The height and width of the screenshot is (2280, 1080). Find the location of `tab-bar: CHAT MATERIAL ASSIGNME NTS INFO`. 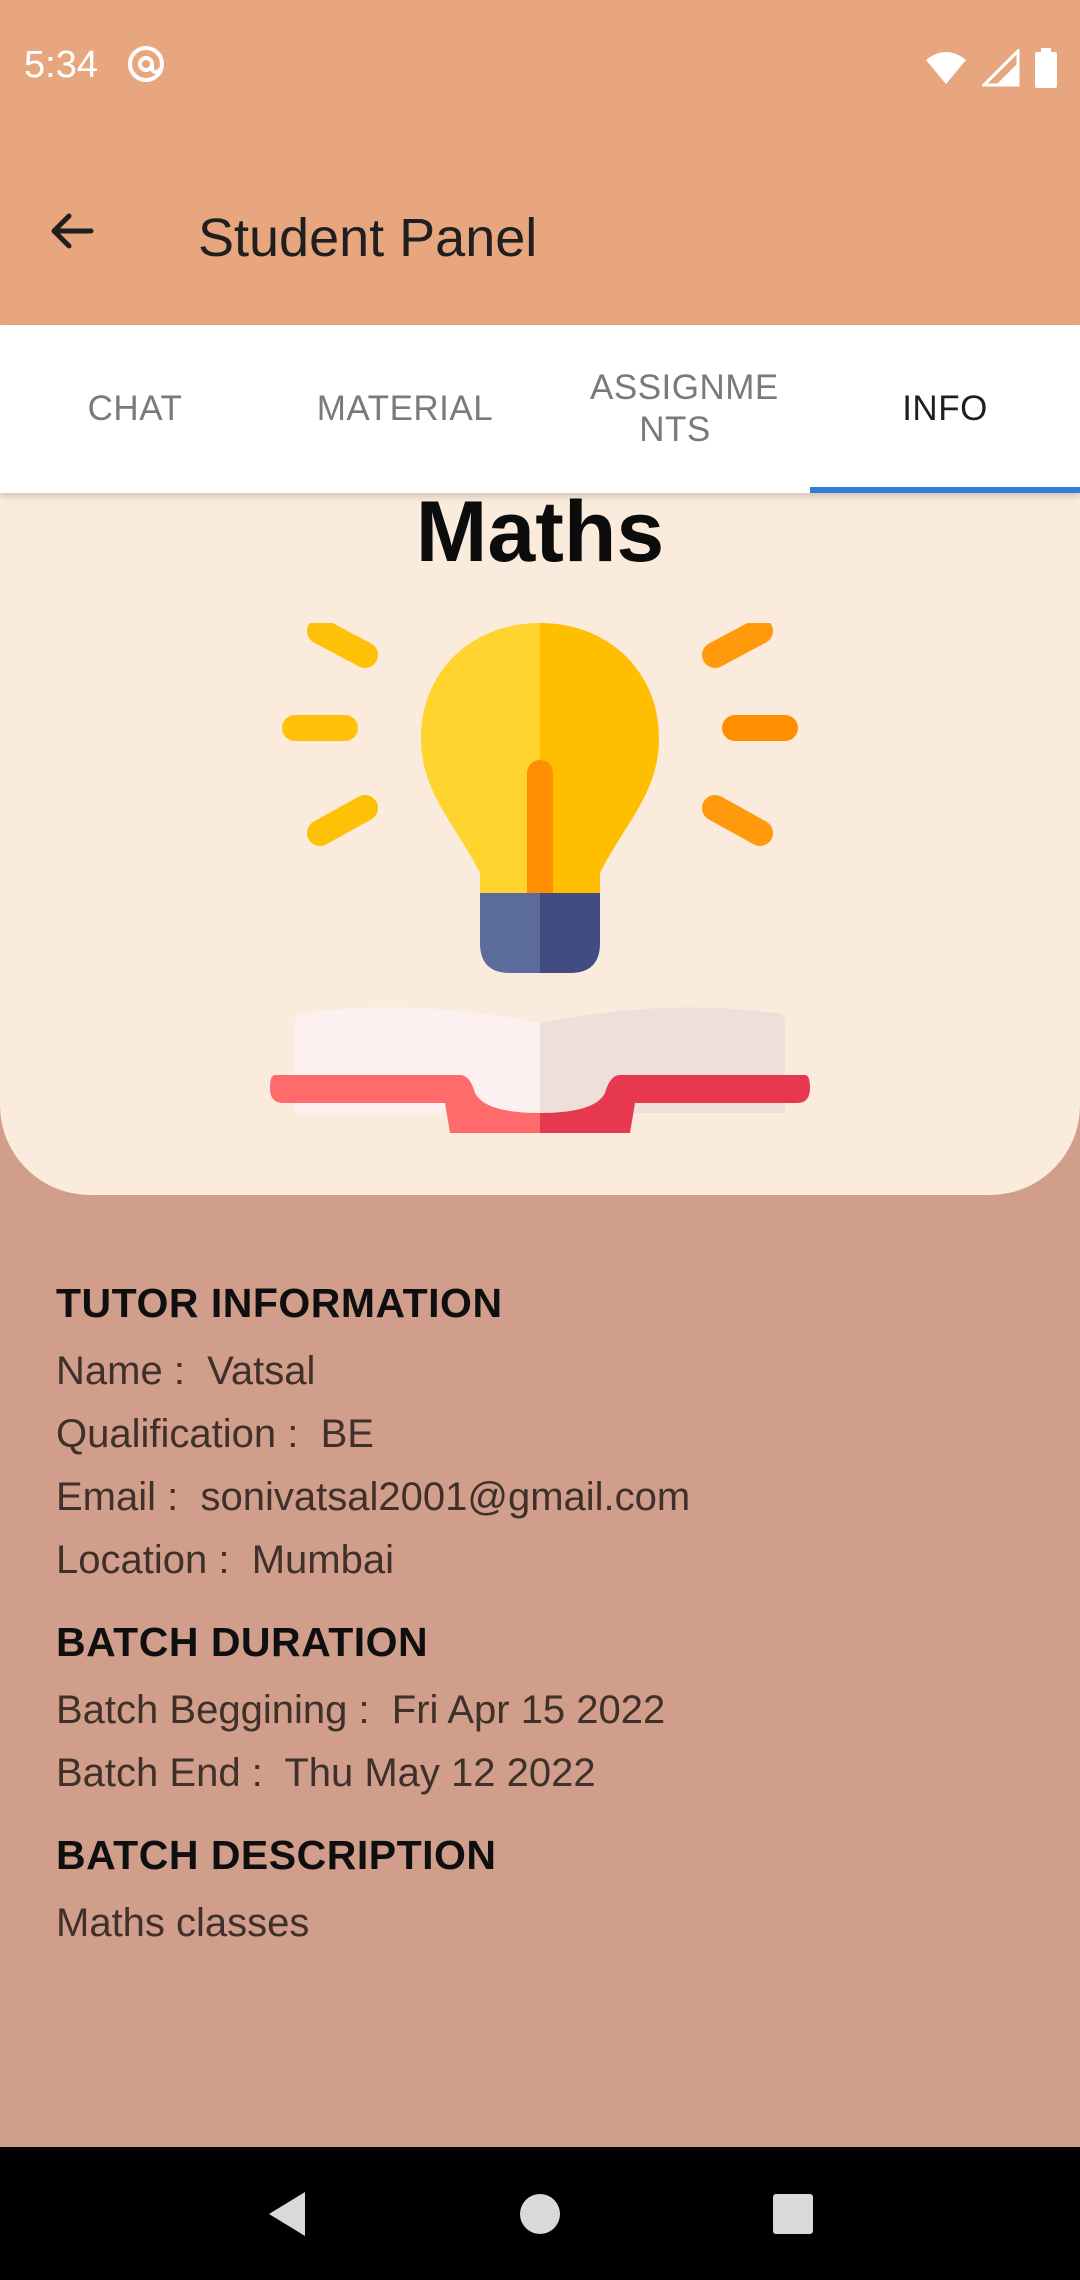

tab-bar: CHAT MATERIAL ASSIGNME NTS INFO is located at coordinates (540, 409).